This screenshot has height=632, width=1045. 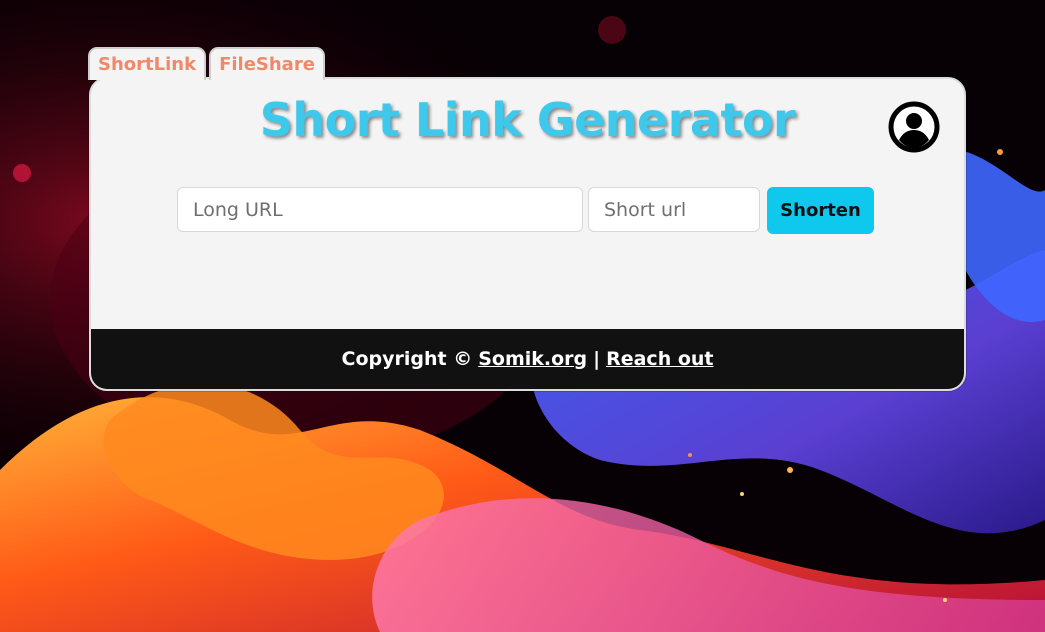 I want to click on tab-bar: ShortLink FileShare, so click(x=206, y=63).